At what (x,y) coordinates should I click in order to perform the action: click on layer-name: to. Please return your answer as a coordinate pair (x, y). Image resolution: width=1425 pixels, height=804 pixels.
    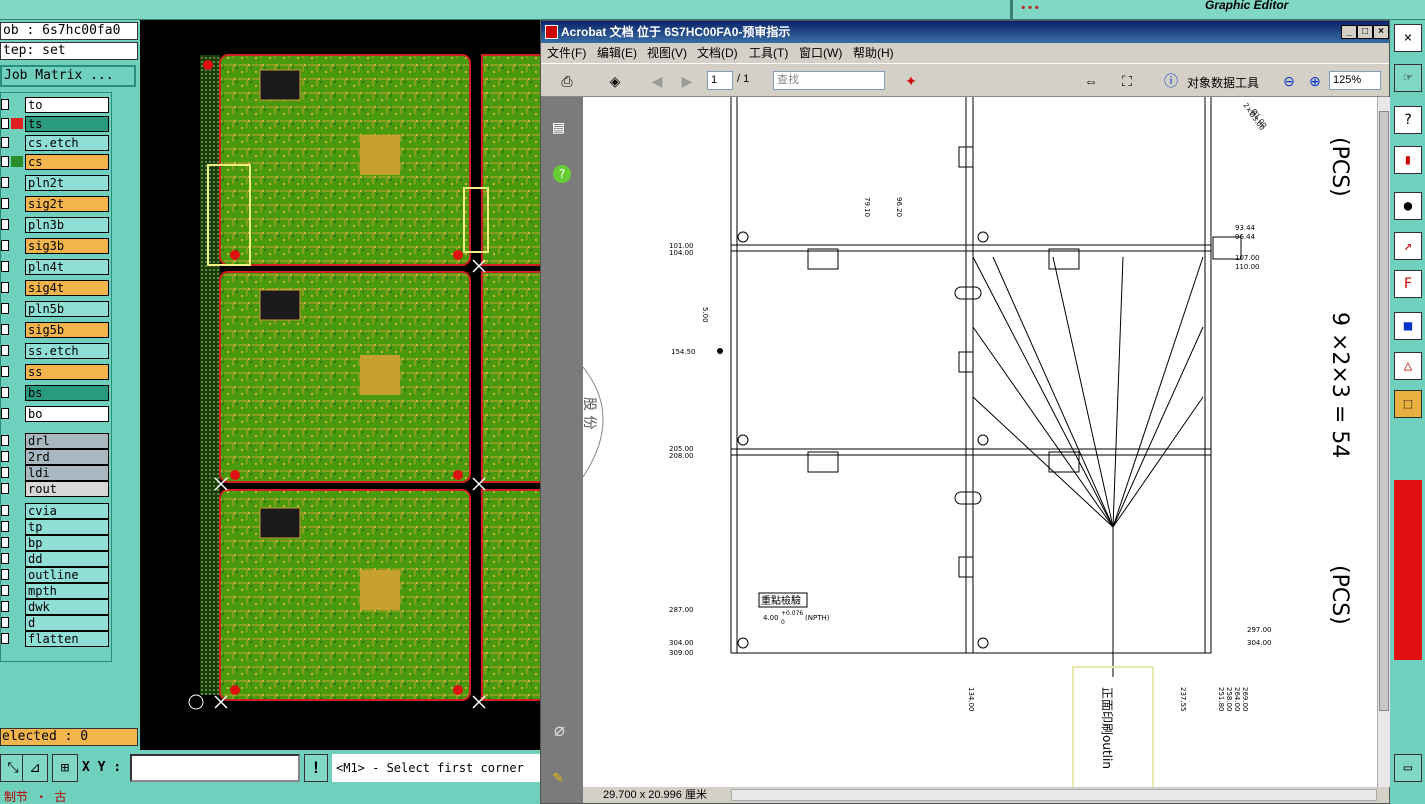
    Looking at the image, I should click on (67, 105).